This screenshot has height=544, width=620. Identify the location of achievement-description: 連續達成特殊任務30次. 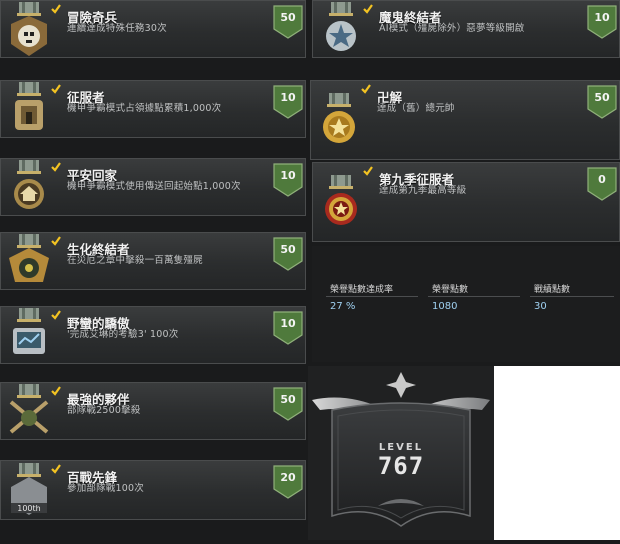
(117, 28).